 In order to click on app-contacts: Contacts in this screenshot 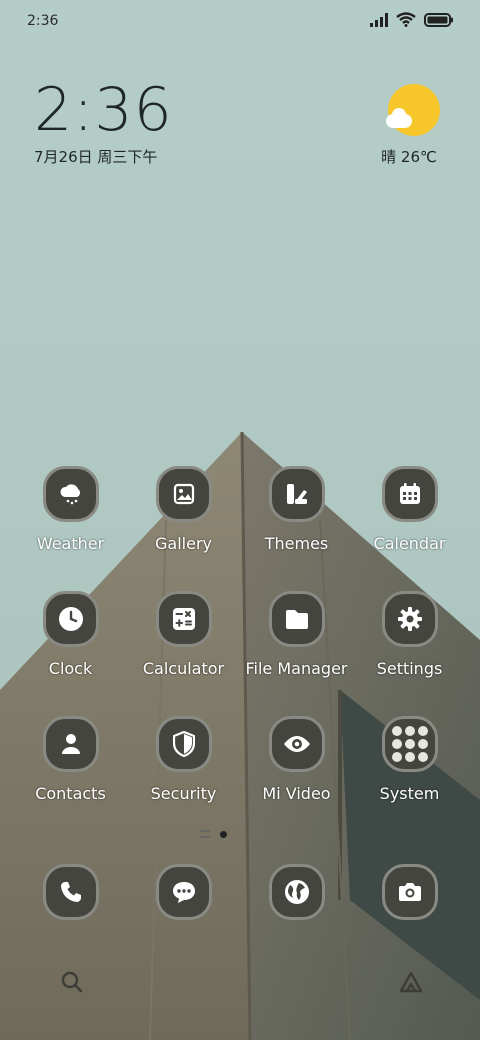, I will do `click(70, 759)`.